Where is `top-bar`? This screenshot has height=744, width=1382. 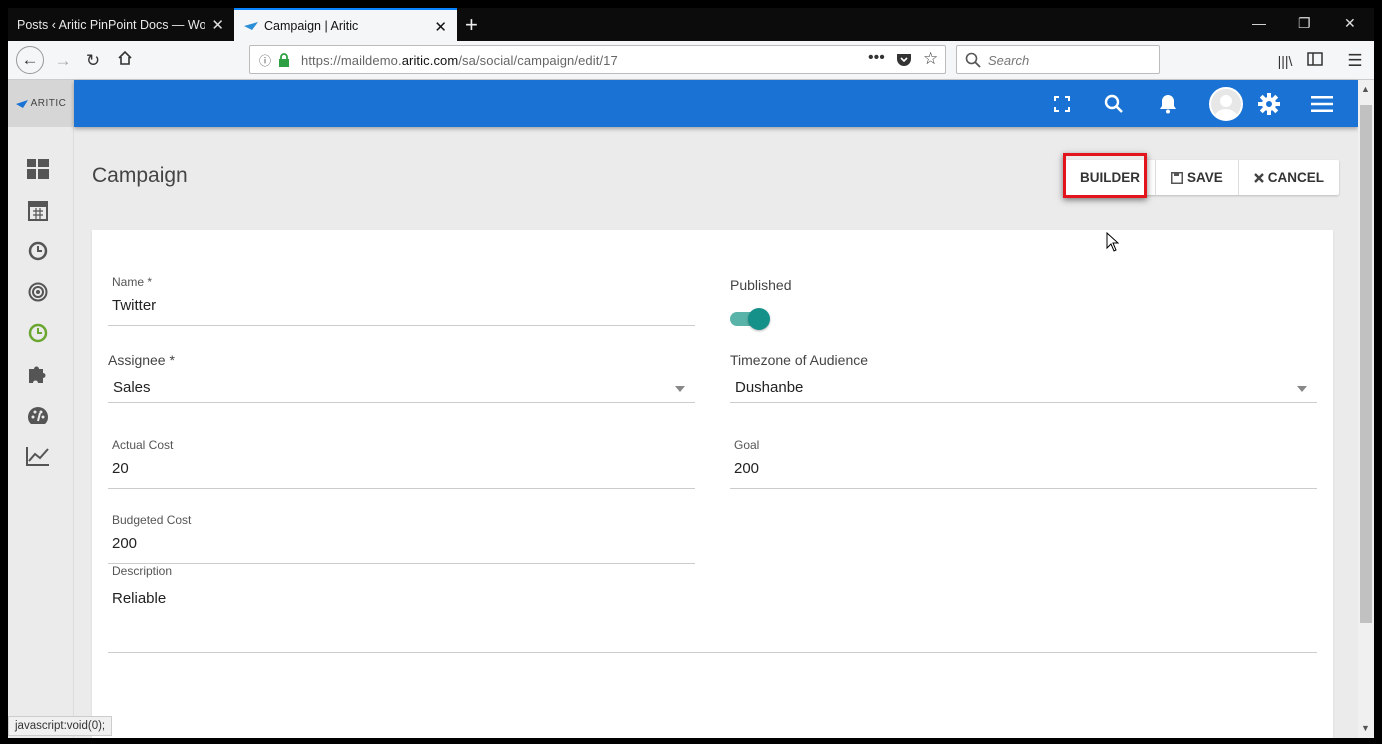
top-bar is located at coordinates (716, 103).